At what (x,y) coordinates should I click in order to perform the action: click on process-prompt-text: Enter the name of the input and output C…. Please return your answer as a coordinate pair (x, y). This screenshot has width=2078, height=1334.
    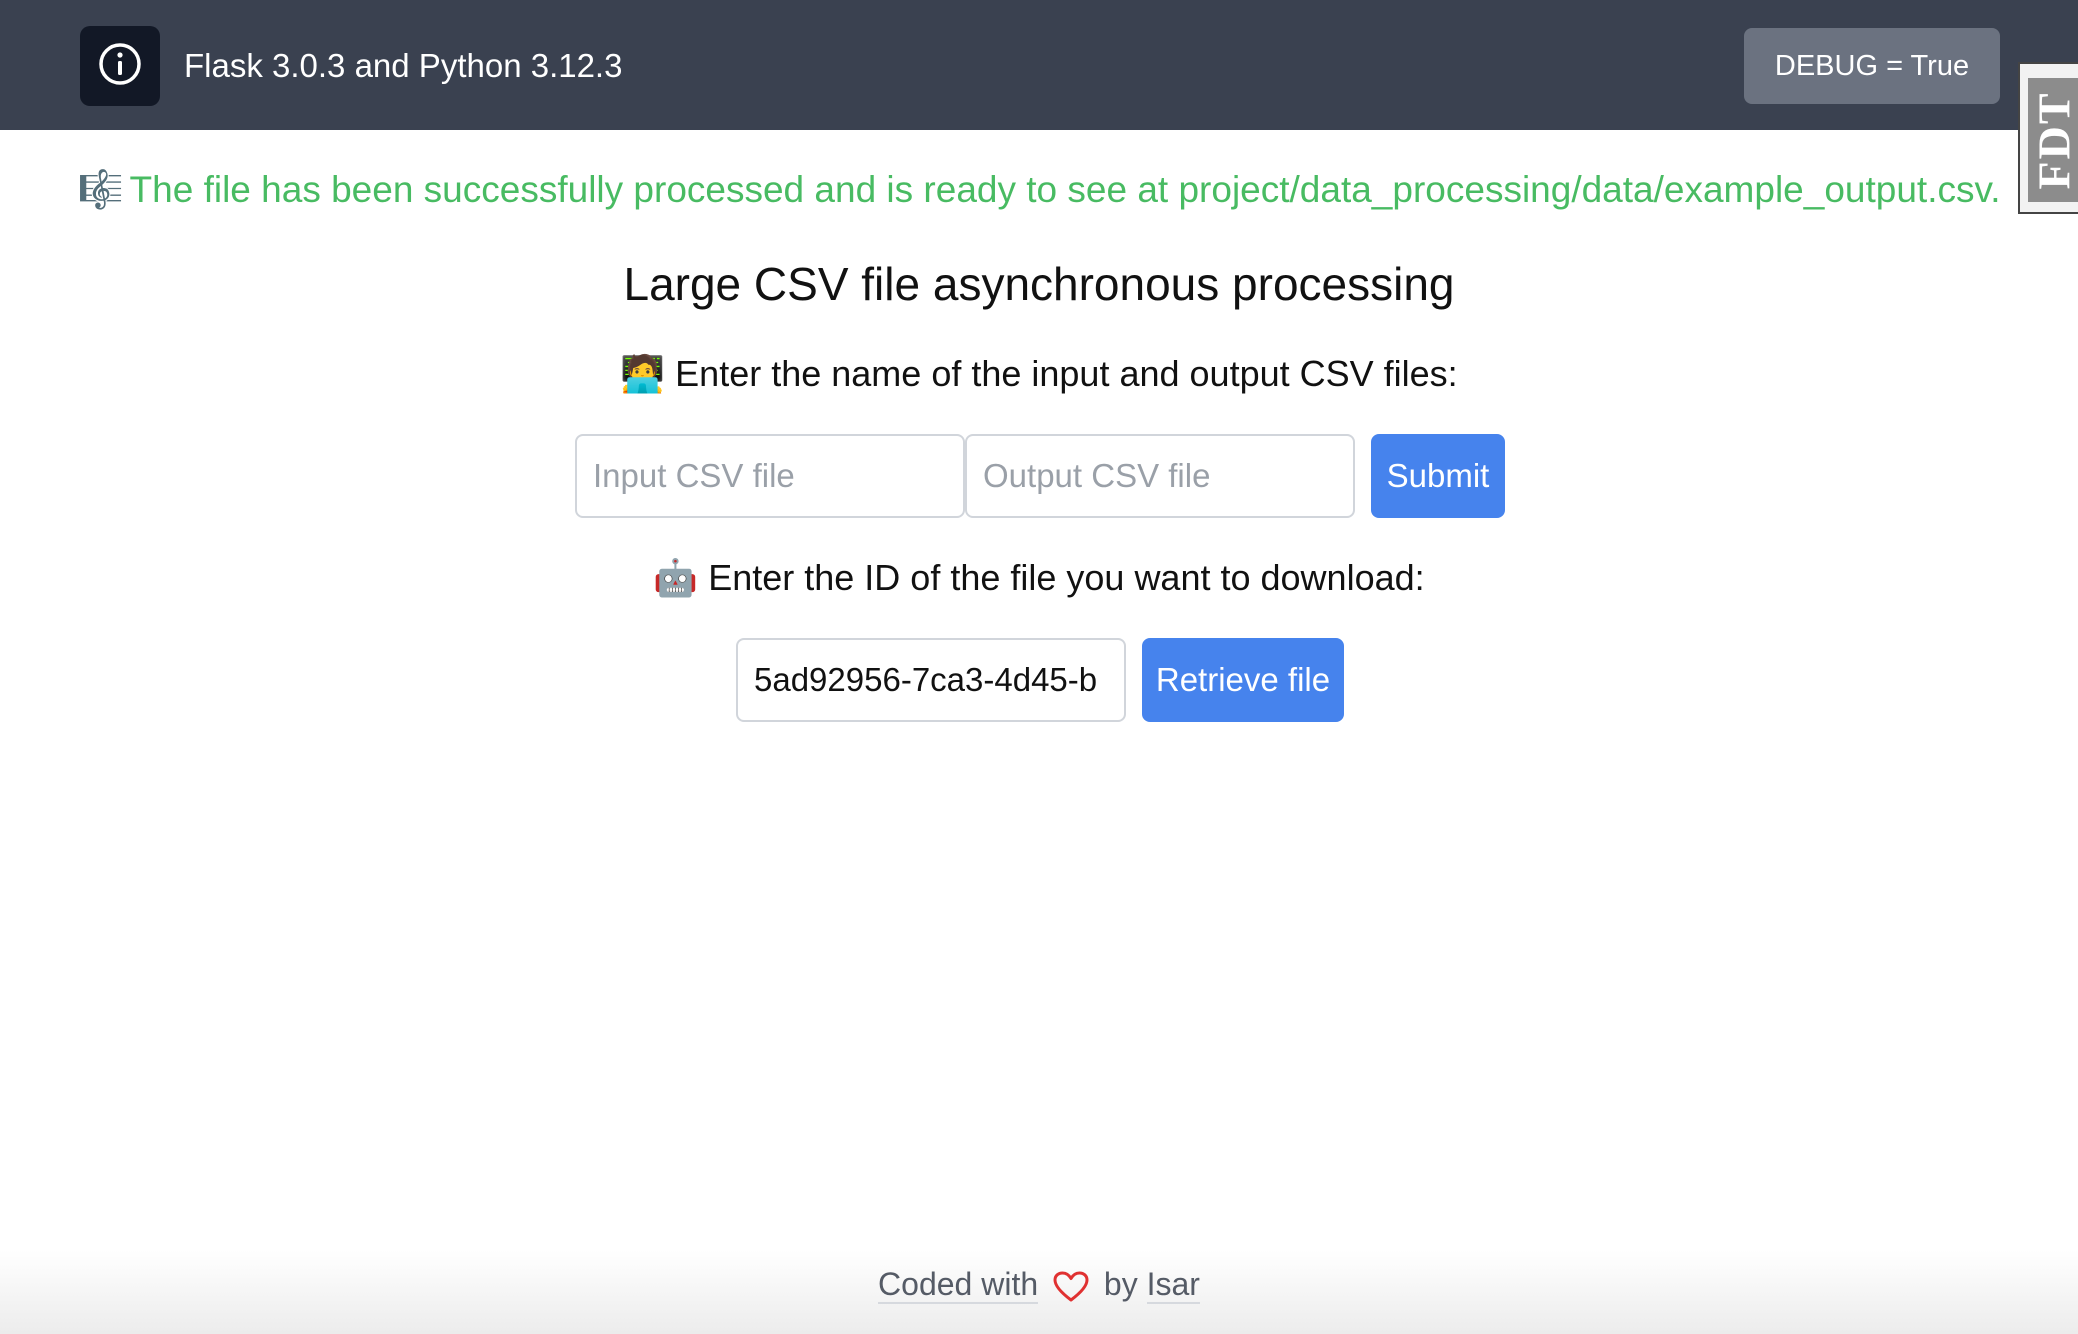
    Looking at the image, I should click on (1066, 373).